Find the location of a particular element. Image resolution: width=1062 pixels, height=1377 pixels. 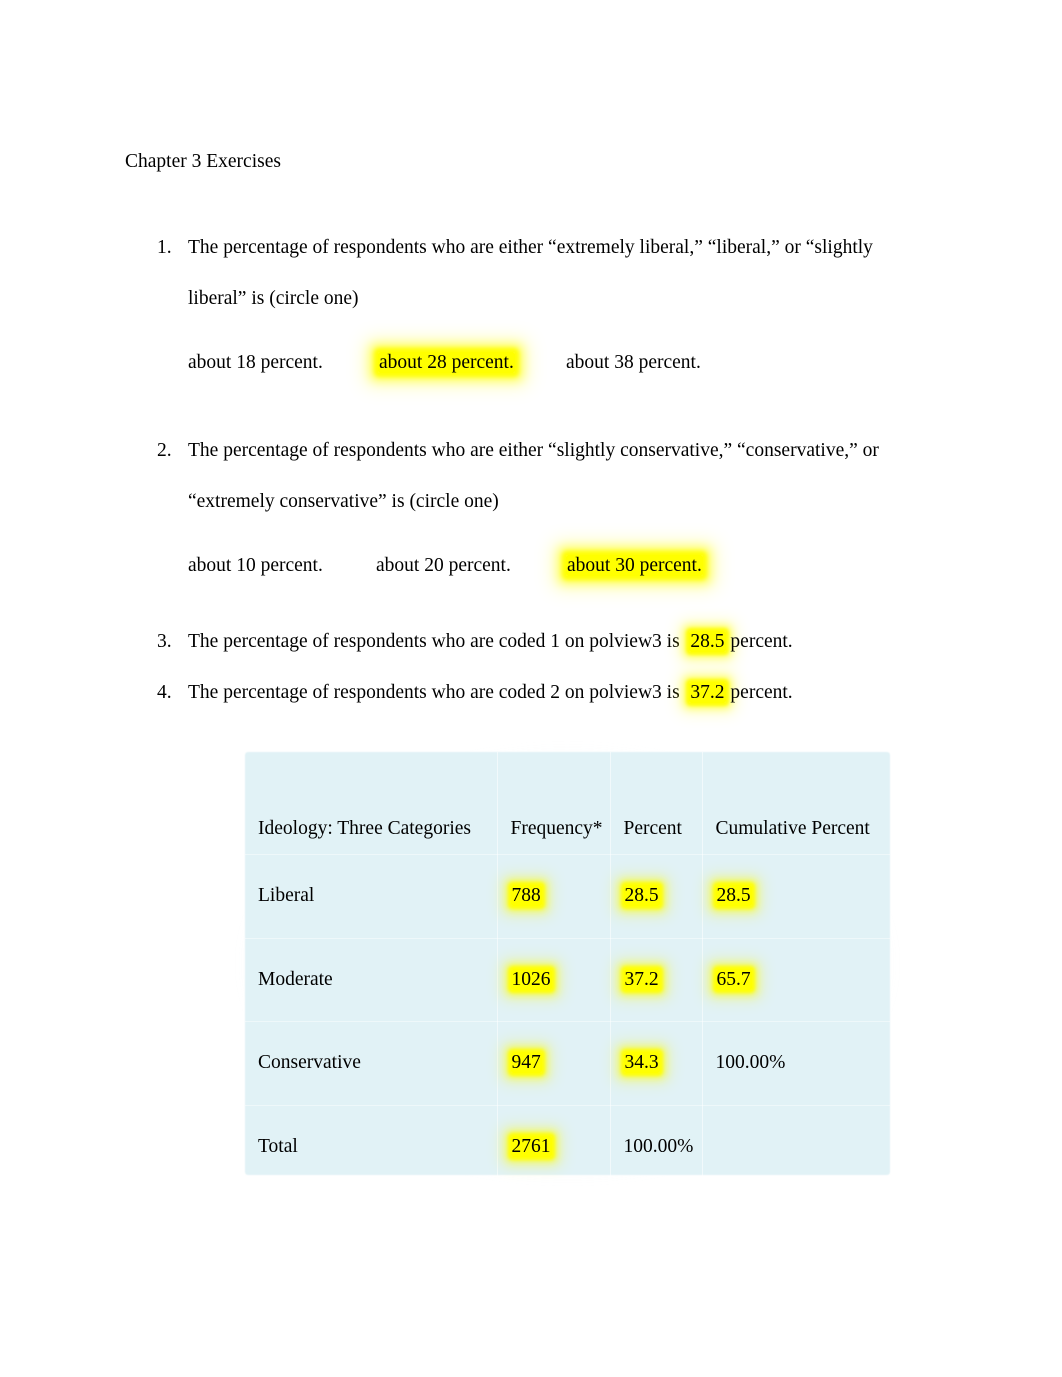

question-line: liberal” is (circle one) is located at coordinates (273, 298).